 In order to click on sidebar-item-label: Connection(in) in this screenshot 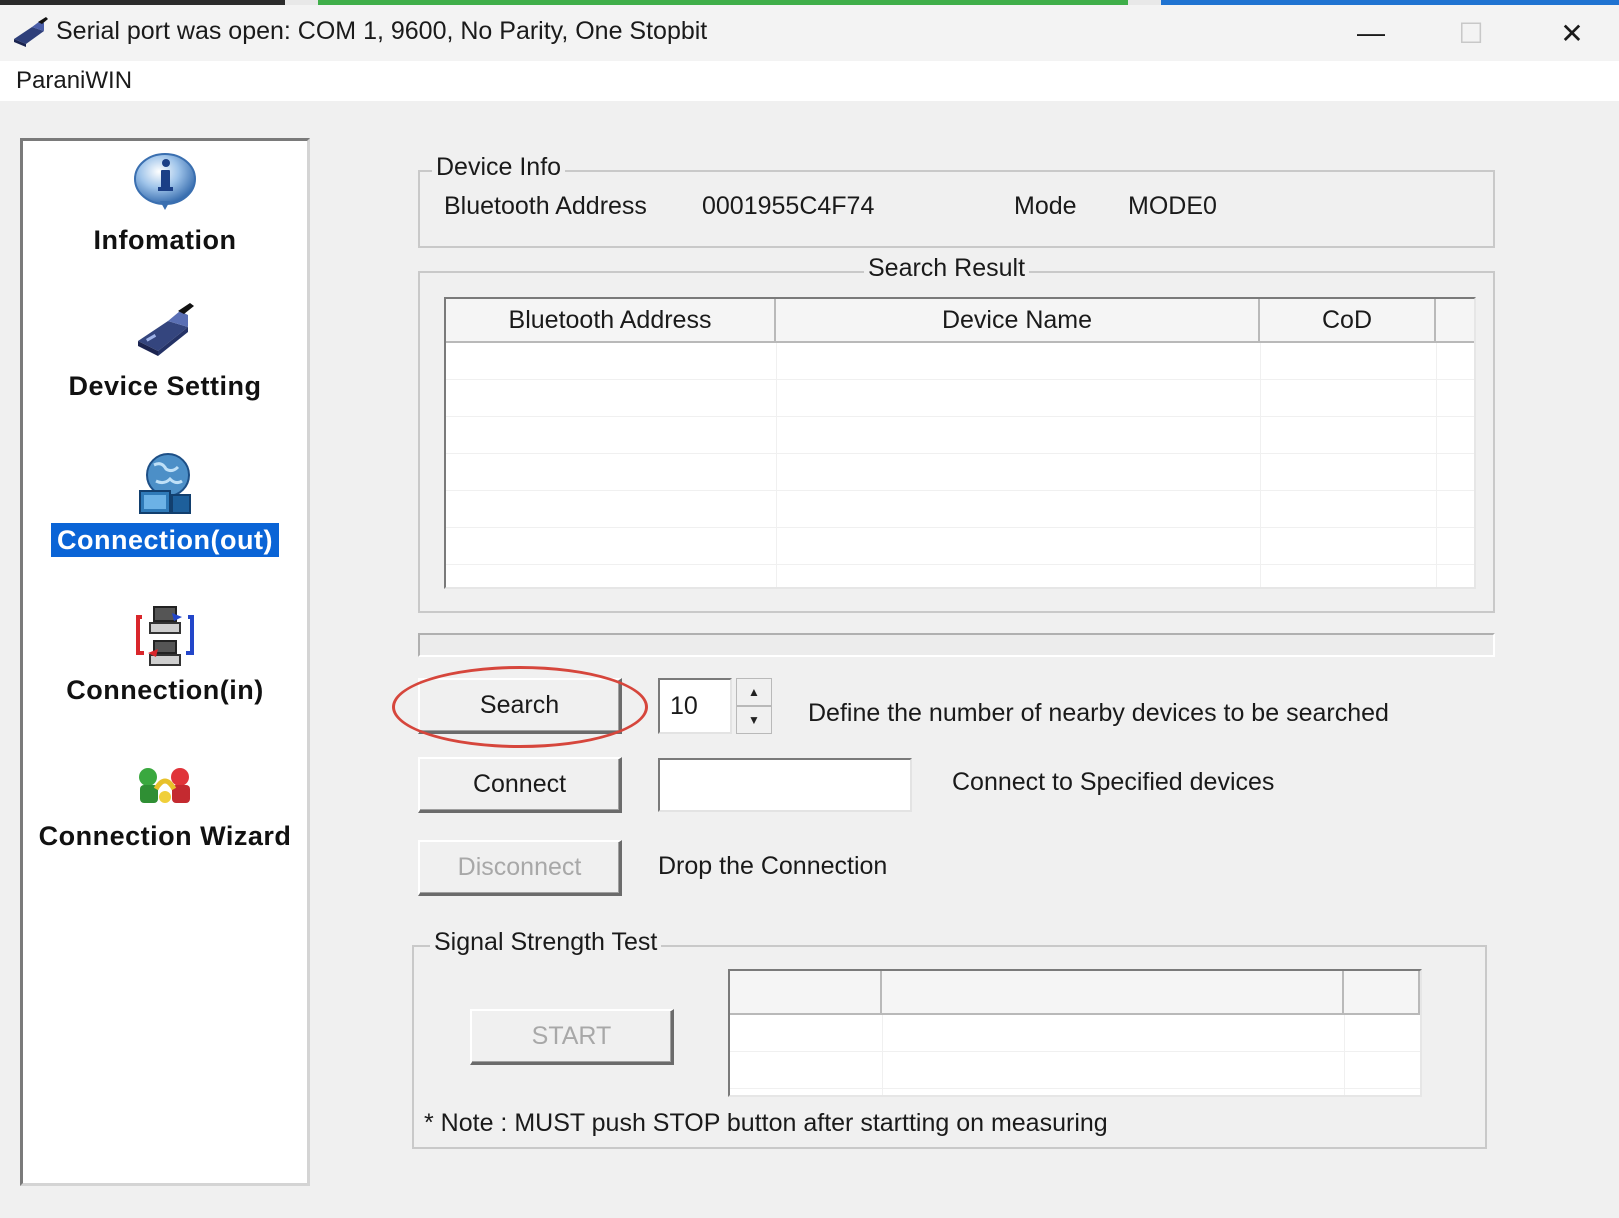, I will do `click(165, 690)`.